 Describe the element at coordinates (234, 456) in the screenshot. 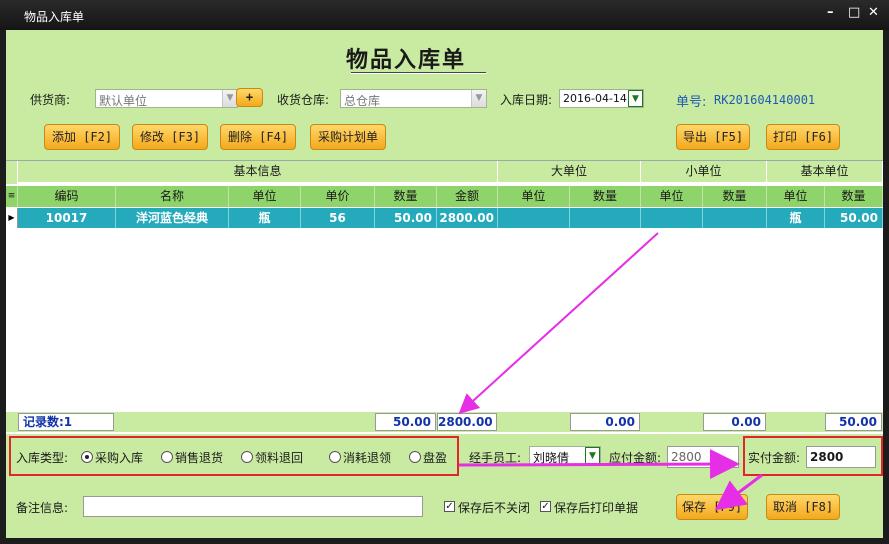

I see `entry-type-highlight` at that location.